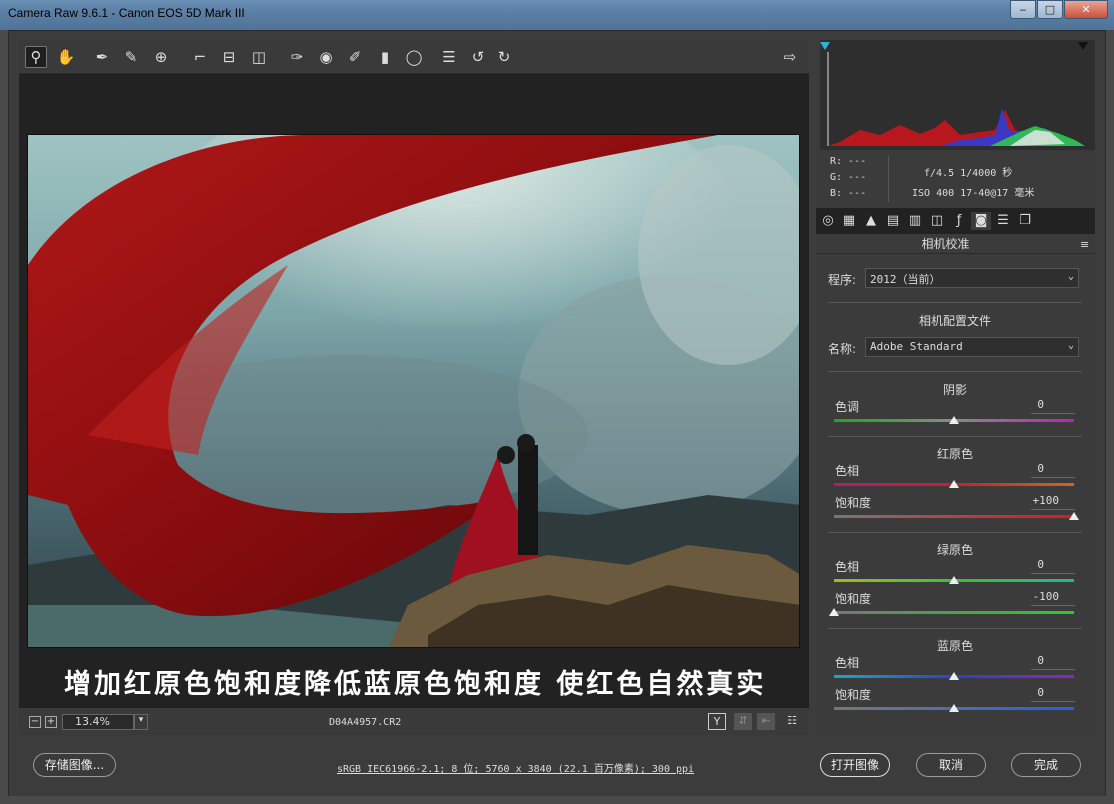 Image resolution: width=1114 pixels, height=804 pixels. Describe the element at coordinates (1086, 9) in the screenshot. I see `close-button: ✕` at that location.